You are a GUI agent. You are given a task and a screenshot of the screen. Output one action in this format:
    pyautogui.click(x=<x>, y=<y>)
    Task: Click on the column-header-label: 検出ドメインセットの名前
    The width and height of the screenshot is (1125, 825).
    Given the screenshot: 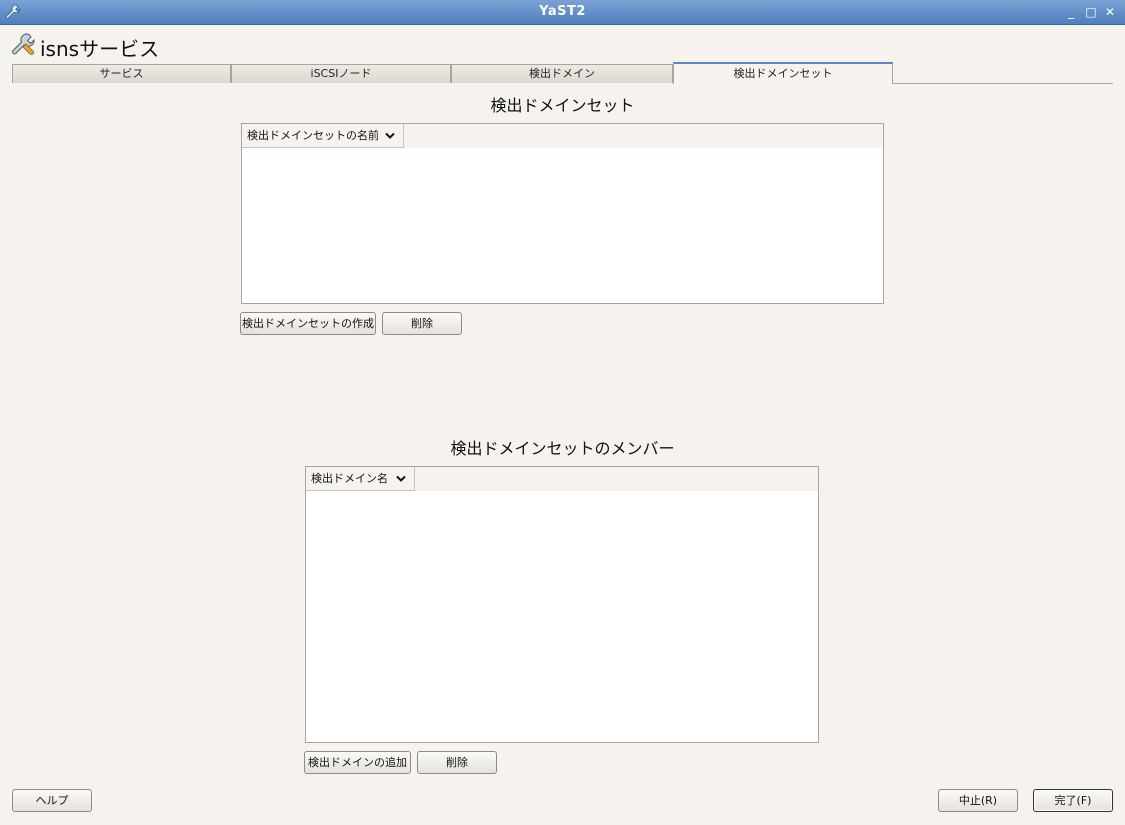 What is the action you would take?
    pyautogui.click(x=313, y=135)
    